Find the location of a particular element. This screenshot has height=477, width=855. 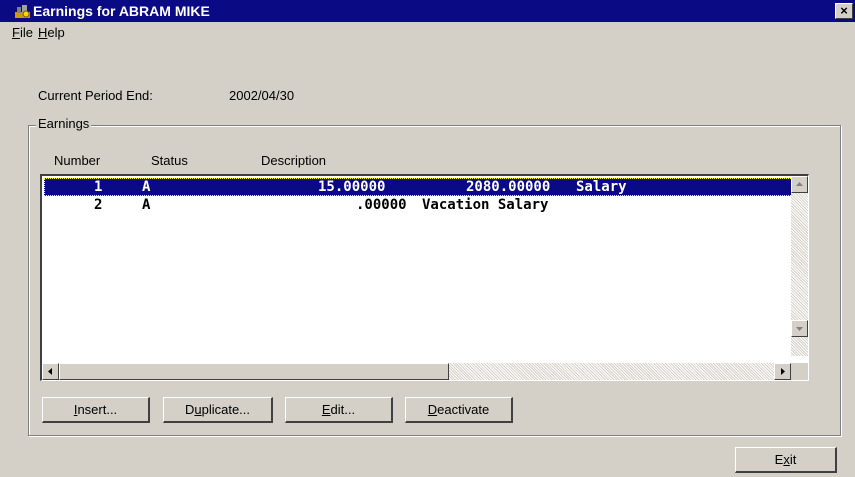

scrollbar-corner is located at coordinates (799, 371).